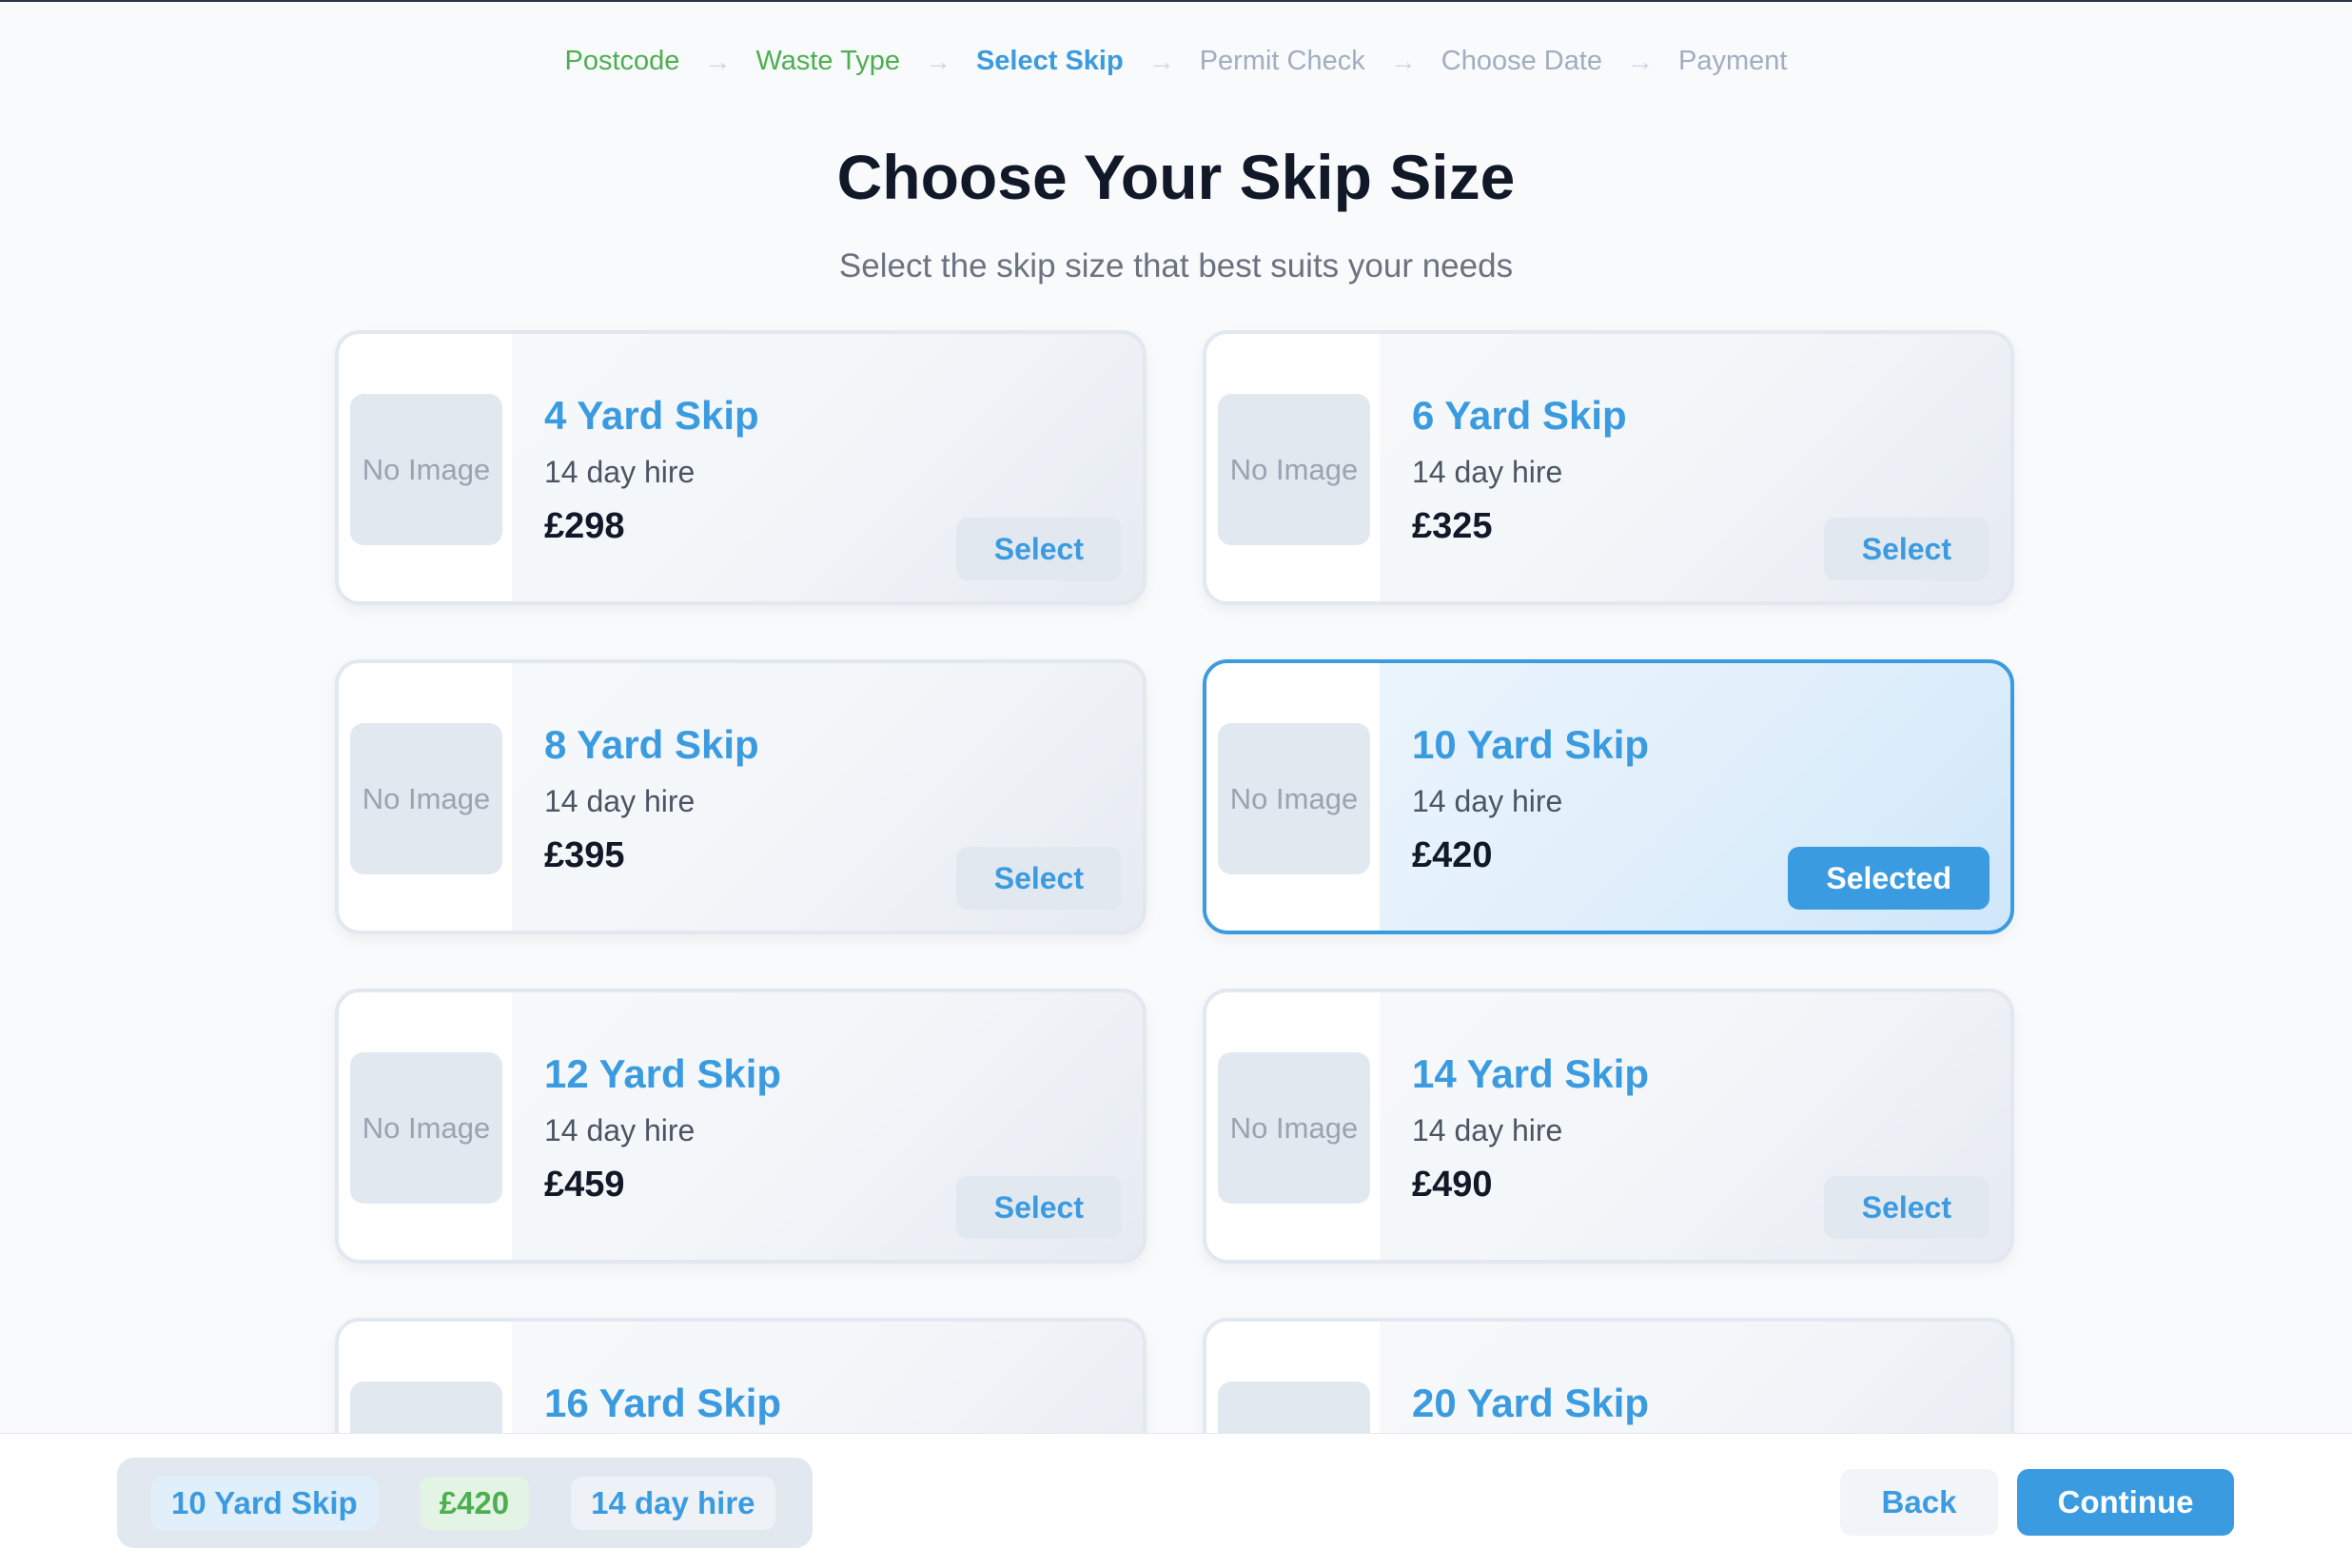  I want to click on step-label: Payment, so click(1733, 61).